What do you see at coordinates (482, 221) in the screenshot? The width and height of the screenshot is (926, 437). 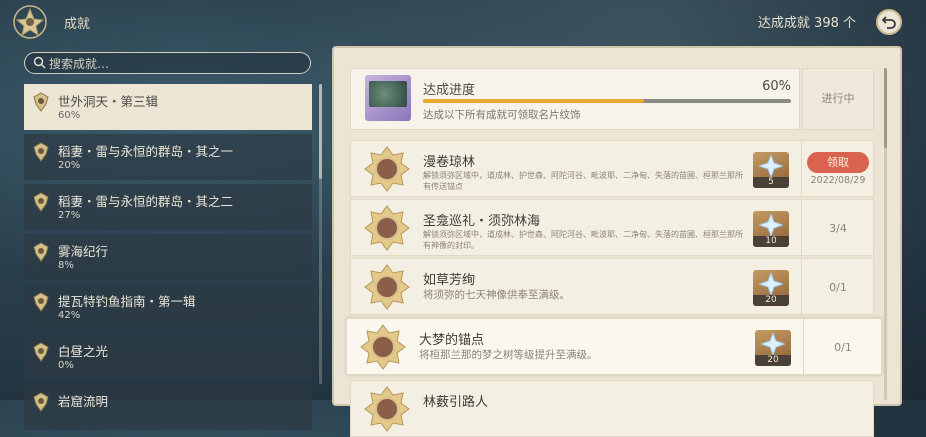 I see `achievement-name: 圣龛巡礼・须弥林海` at bounding box center [482, 221].